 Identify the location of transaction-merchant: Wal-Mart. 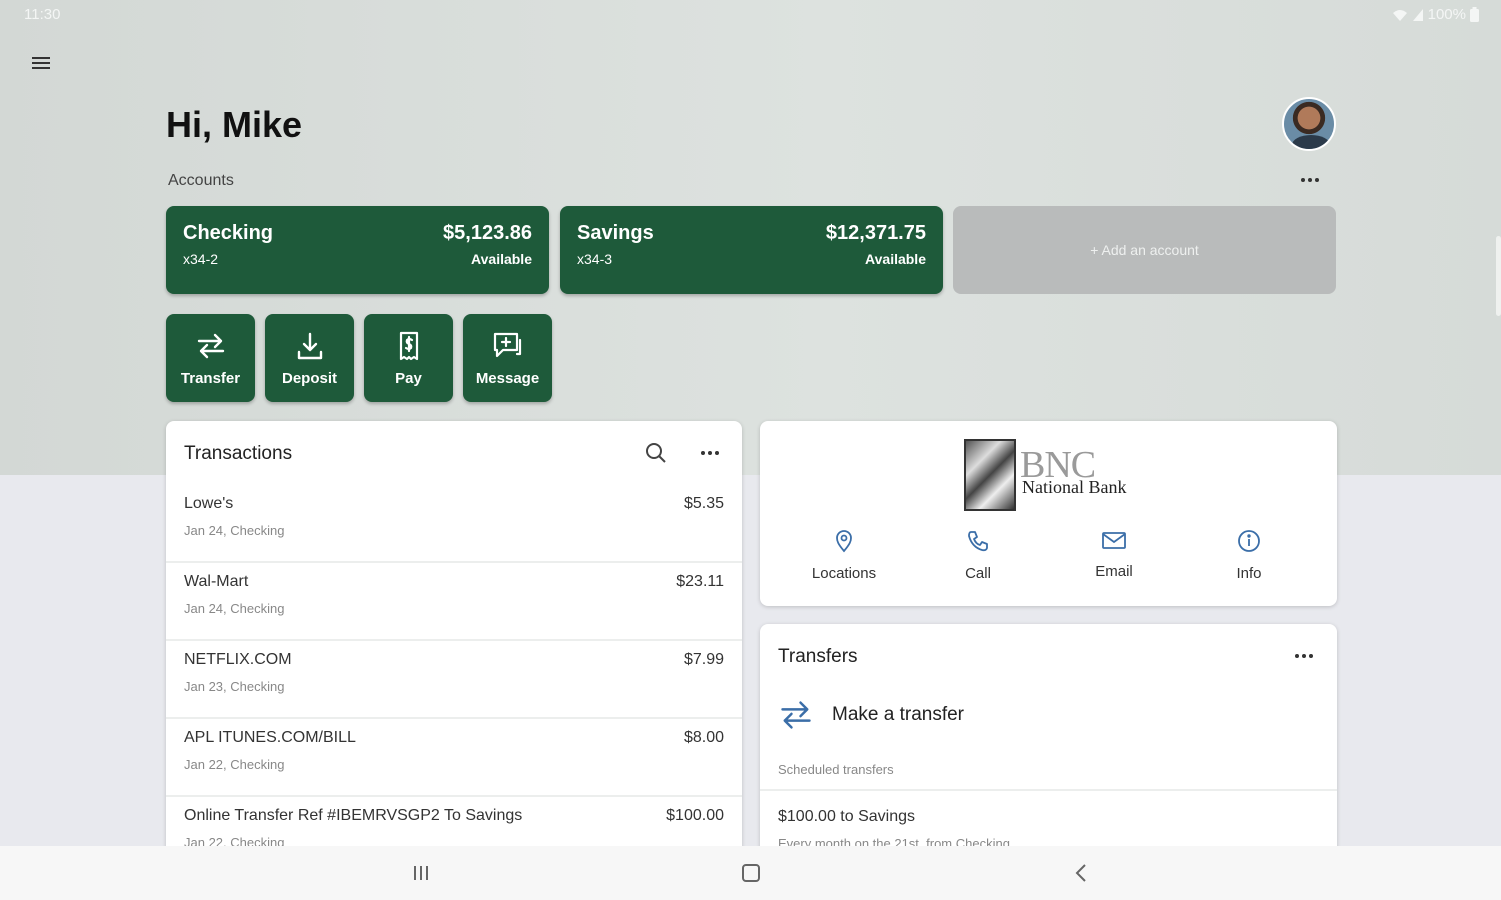
(216, 581).